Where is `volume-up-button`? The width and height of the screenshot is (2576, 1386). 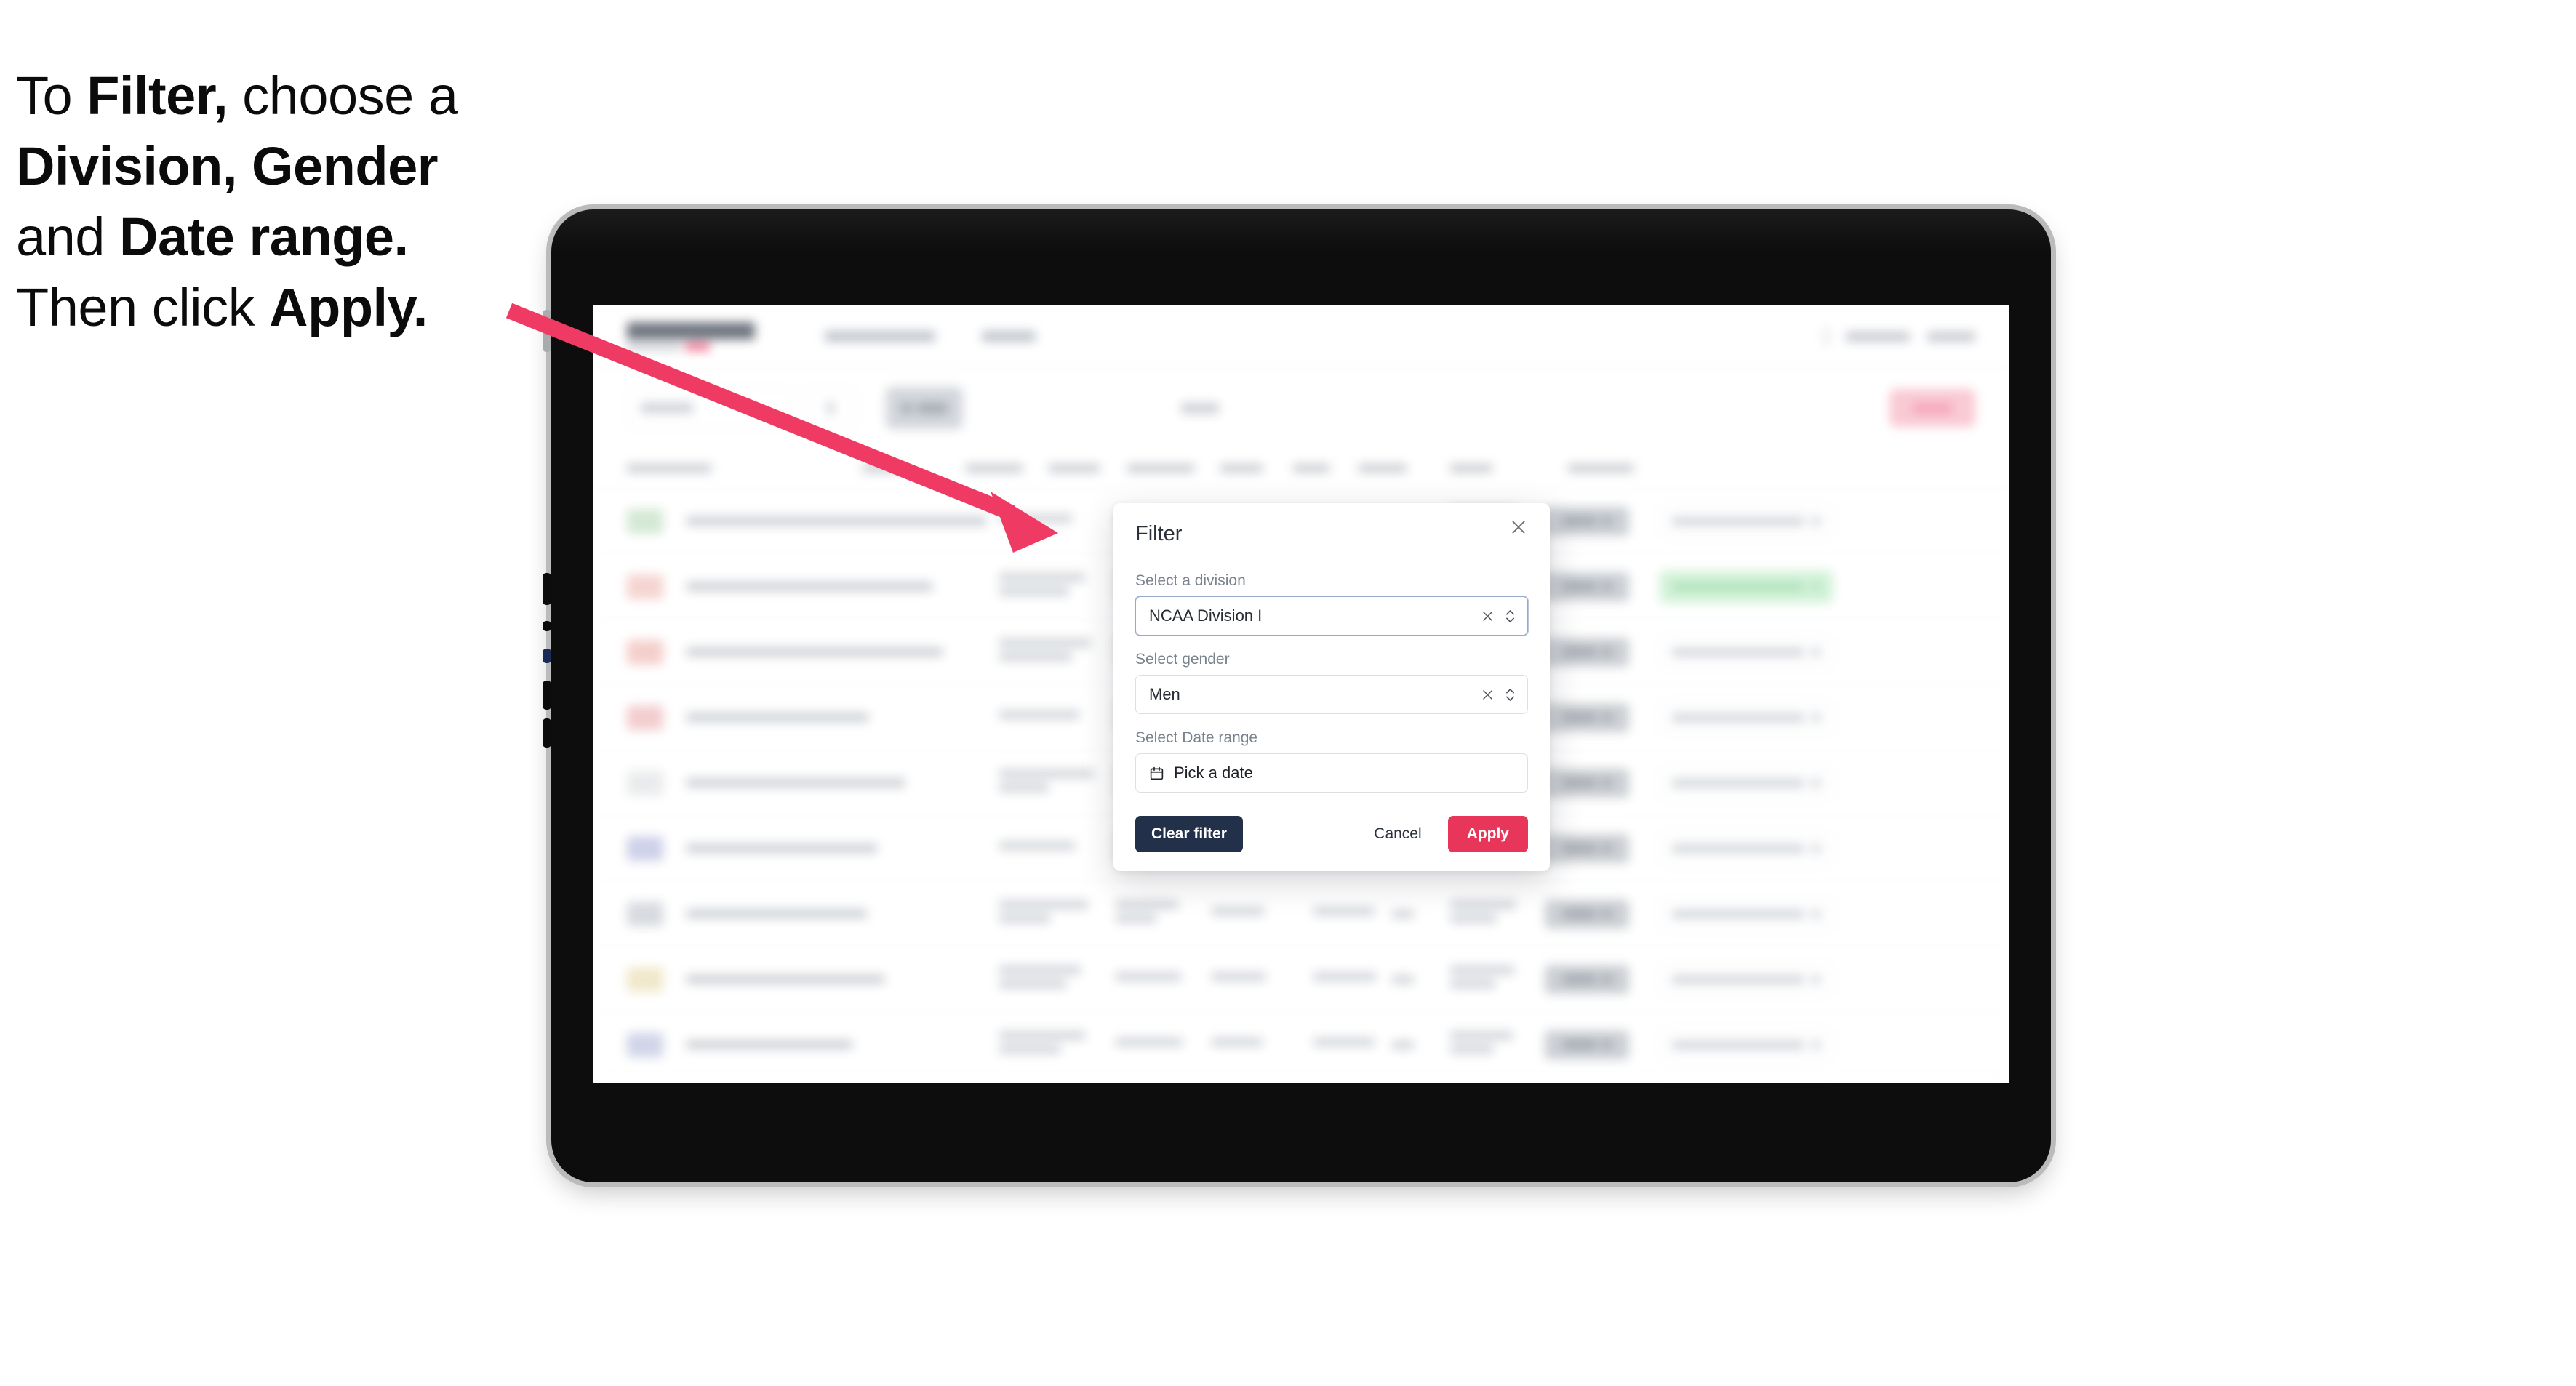 volume-up-button is located at coordinates (547, 589).